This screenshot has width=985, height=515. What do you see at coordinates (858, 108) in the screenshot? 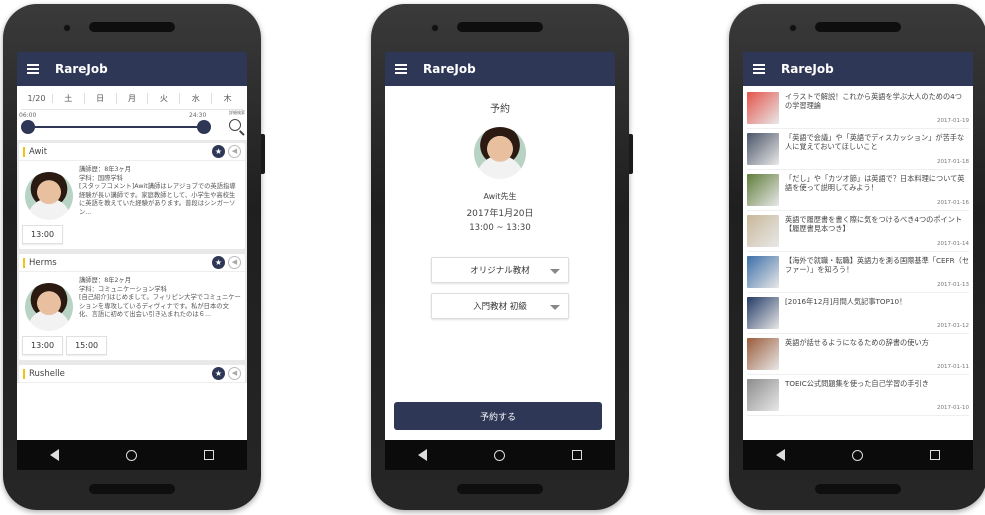
I see `article-item: イラストで解説！これから英語を学ぶ大人のための4つの学習理論 2017-01-19` at bounding box center [858, 108].